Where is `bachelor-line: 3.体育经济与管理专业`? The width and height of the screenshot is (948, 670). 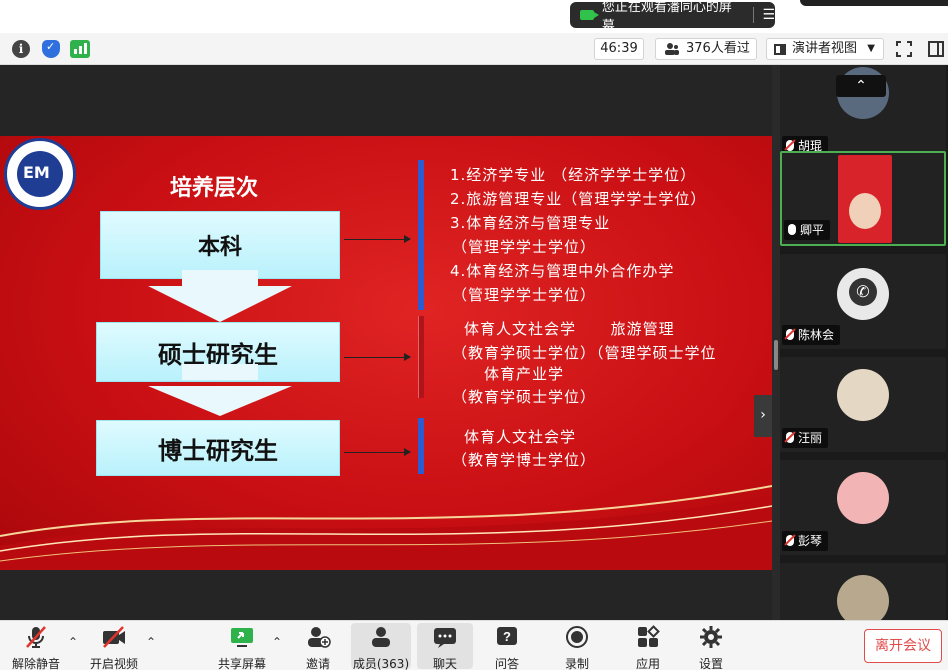 bachelor-line: 3.体育经济与管理专业 is located at coordinates (530, 223).